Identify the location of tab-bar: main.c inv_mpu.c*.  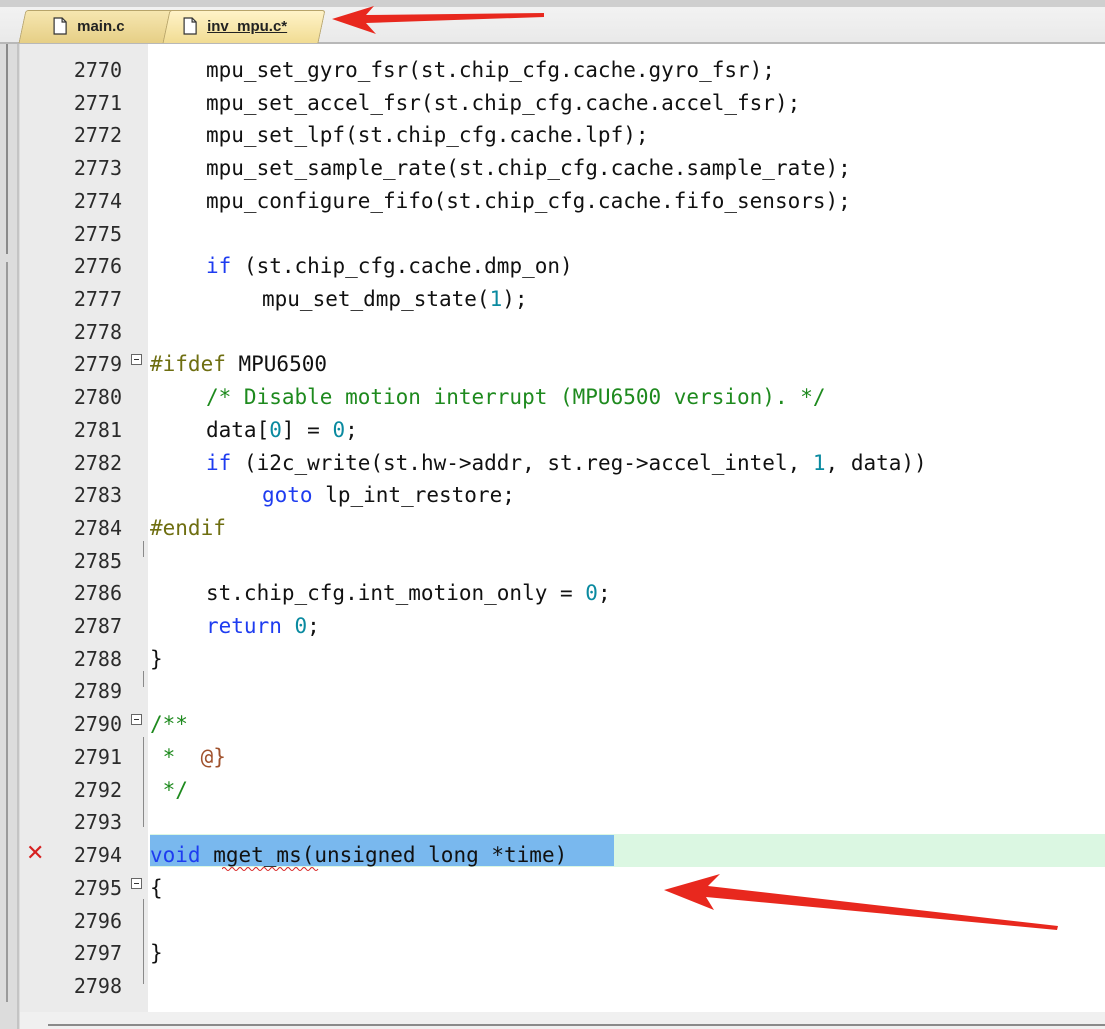
(552, 22).